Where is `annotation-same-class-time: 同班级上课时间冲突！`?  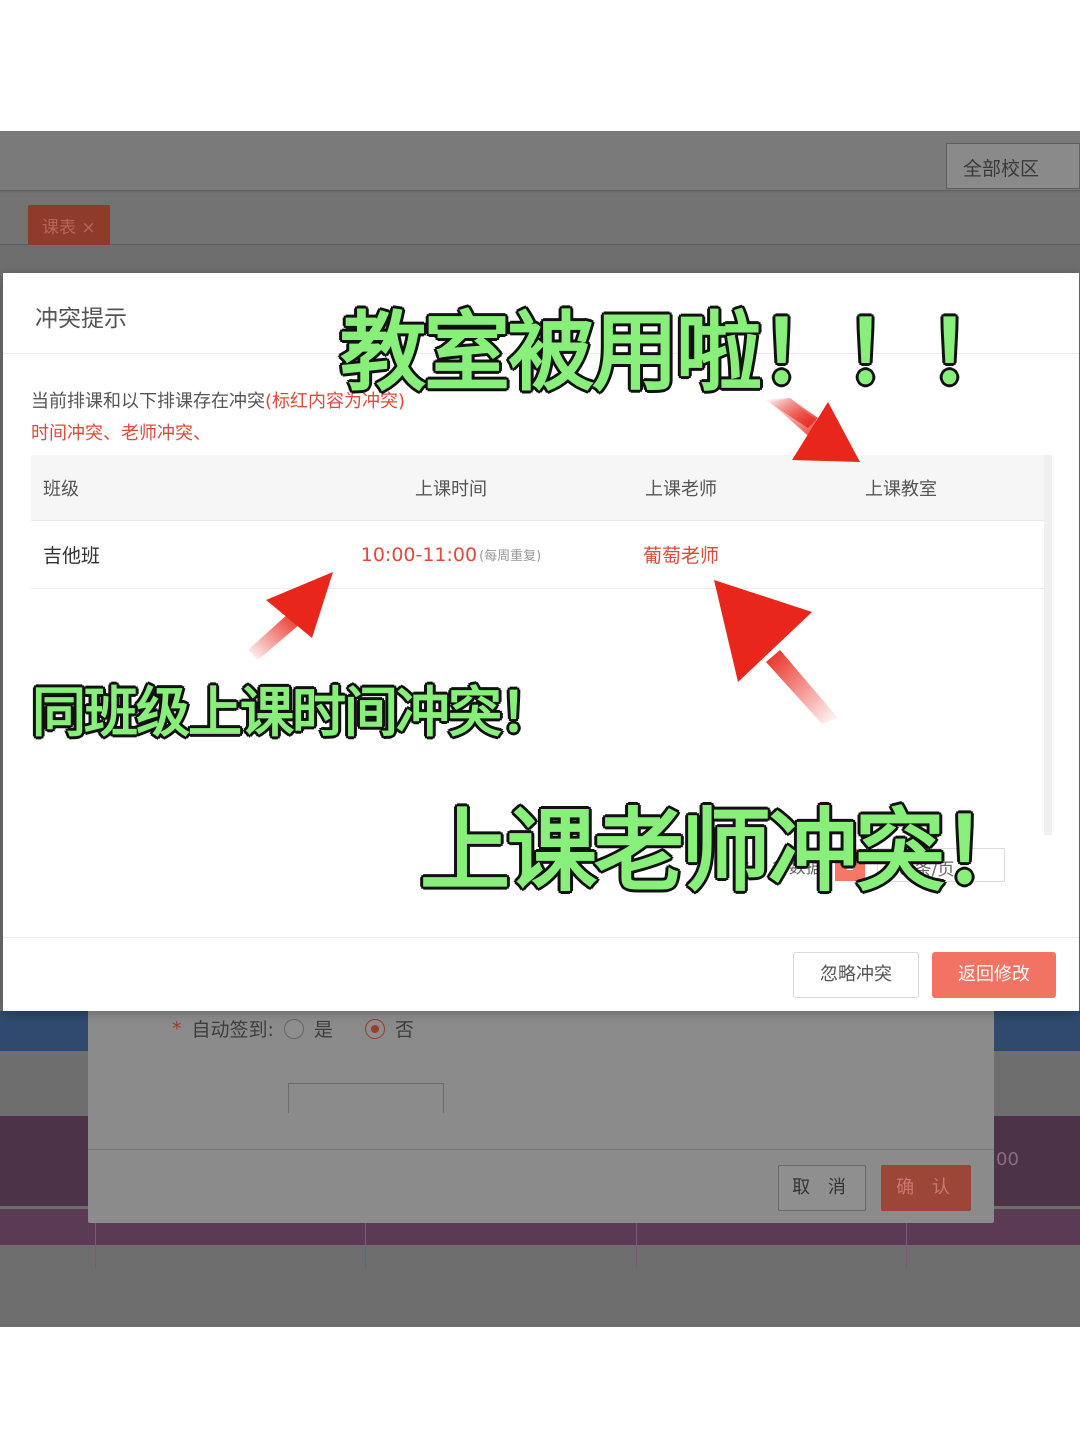 annotation-same-class-time: 同班级上课时间冲突！ is located at coordinates (293, 712).